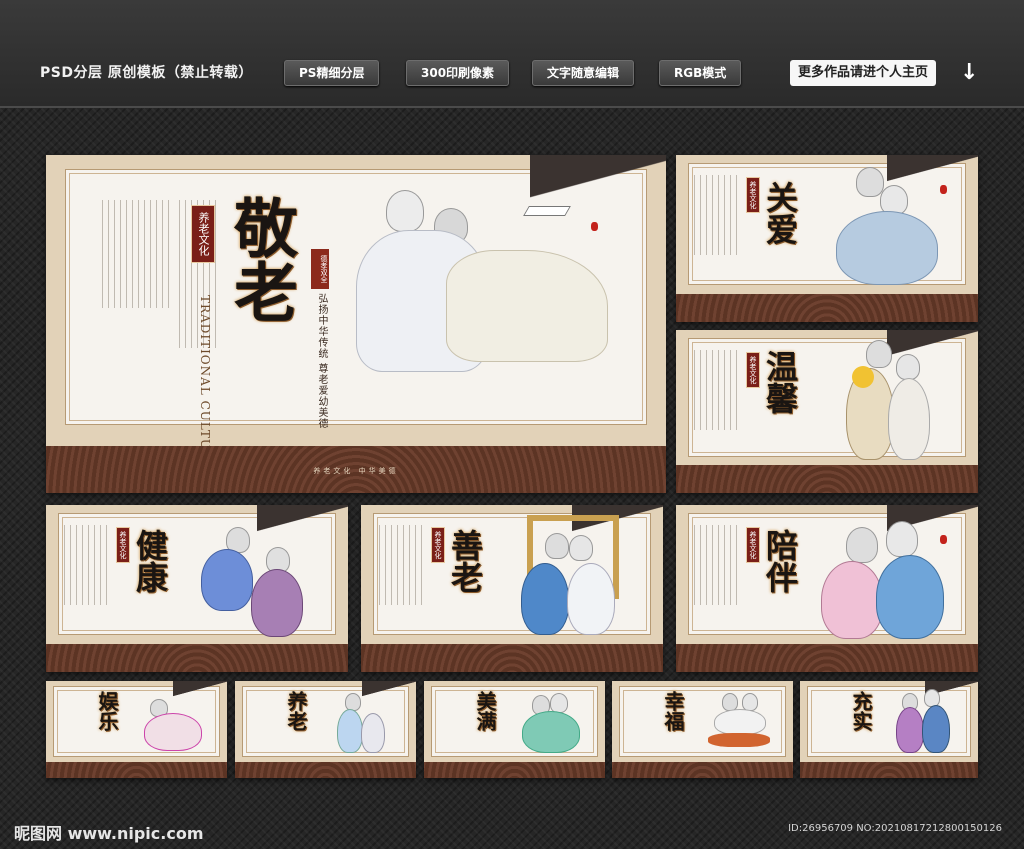 The image size is (1024, 849). What do you see at coordinates (780, 561) in the screenshot?
I see `board-title-companionship: 陪伴` at bounding box center [780, 561].